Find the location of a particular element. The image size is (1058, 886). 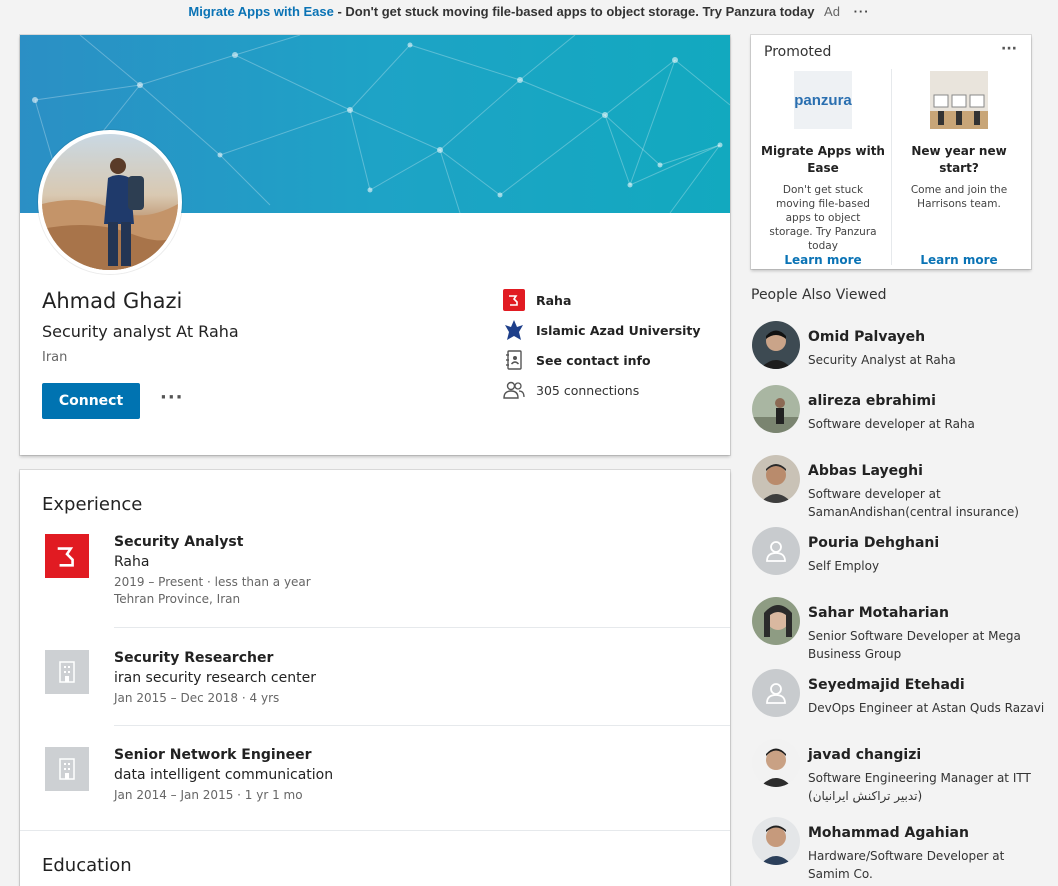

current-company-link: Raha is located at coordinates (602, 300).